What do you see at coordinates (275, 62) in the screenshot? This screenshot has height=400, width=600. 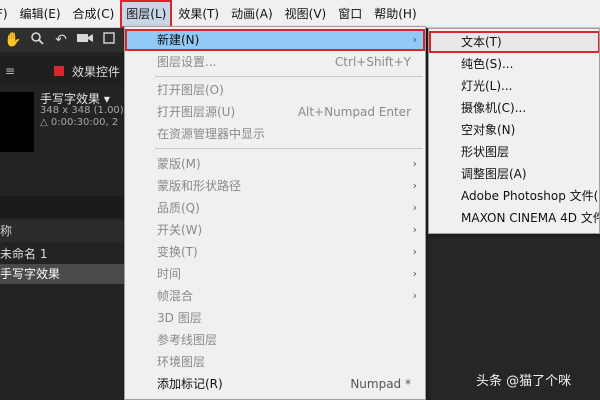 I see `menu-item-layer-settings: 图层设置... Ctrl+Shift+Y` at bounding box center [275, 62].